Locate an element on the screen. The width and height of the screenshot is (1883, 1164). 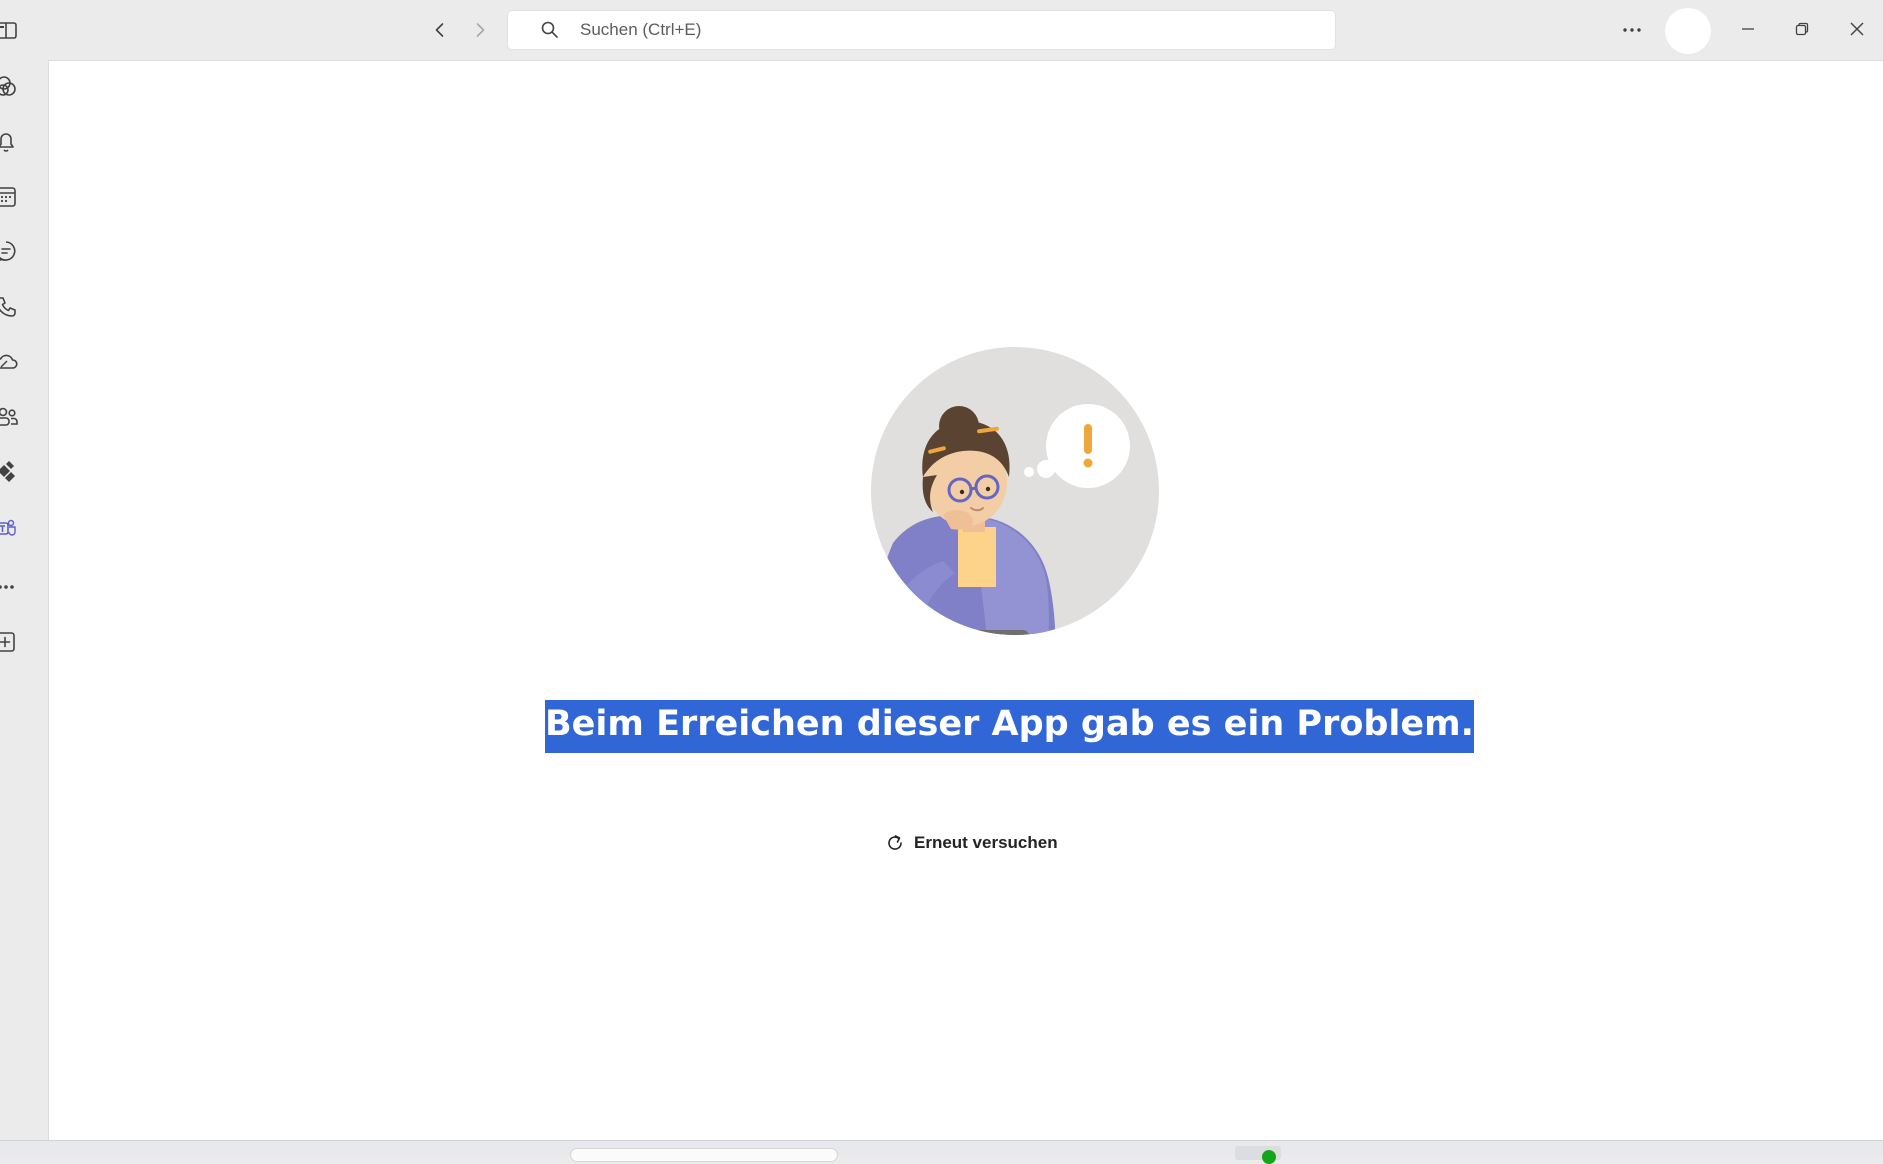
more-options-icon is located at coordinates (1632, 30).